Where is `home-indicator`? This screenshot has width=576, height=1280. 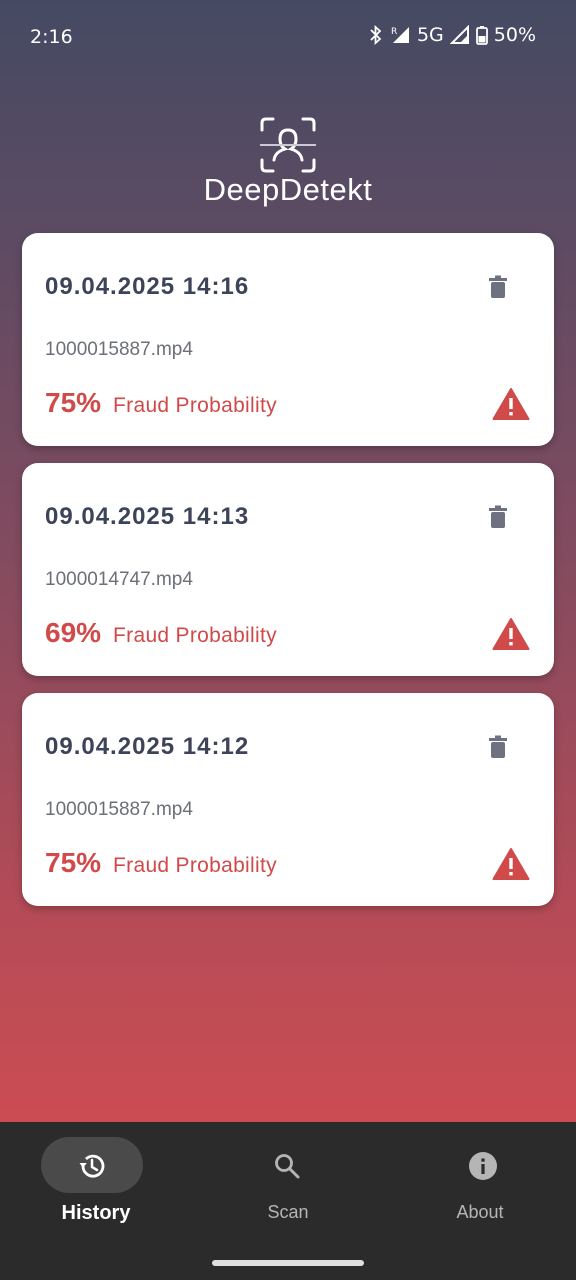 home-indicator is located at coordinates (288, 1263).